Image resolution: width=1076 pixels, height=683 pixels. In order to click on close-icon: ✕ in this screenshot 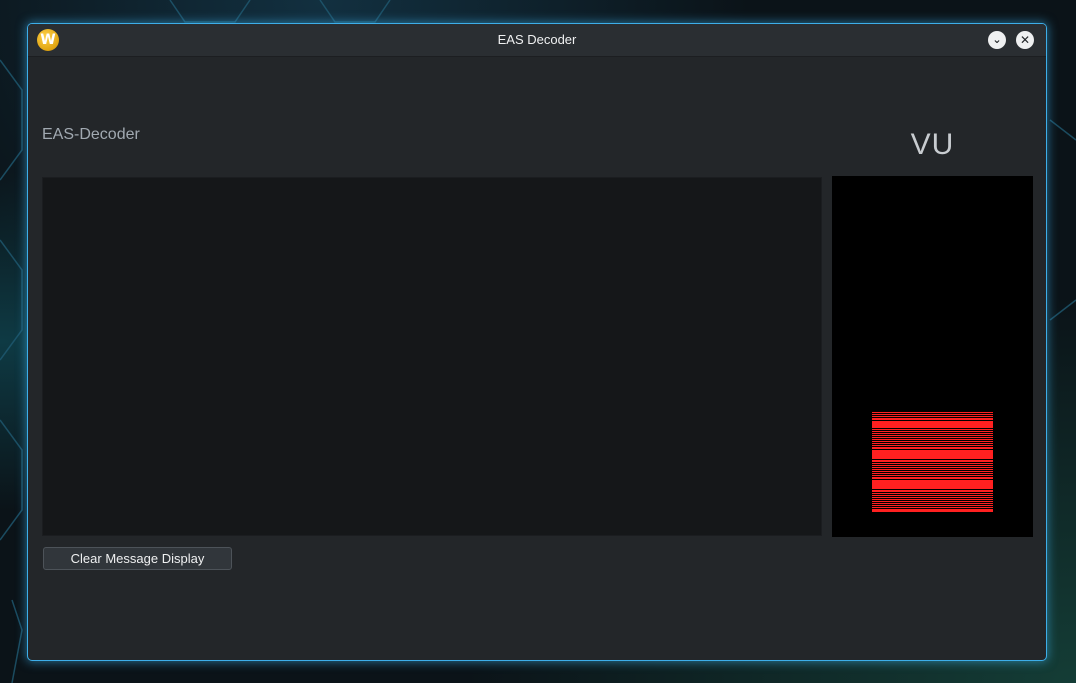, I will do `click(1025, 40)`.